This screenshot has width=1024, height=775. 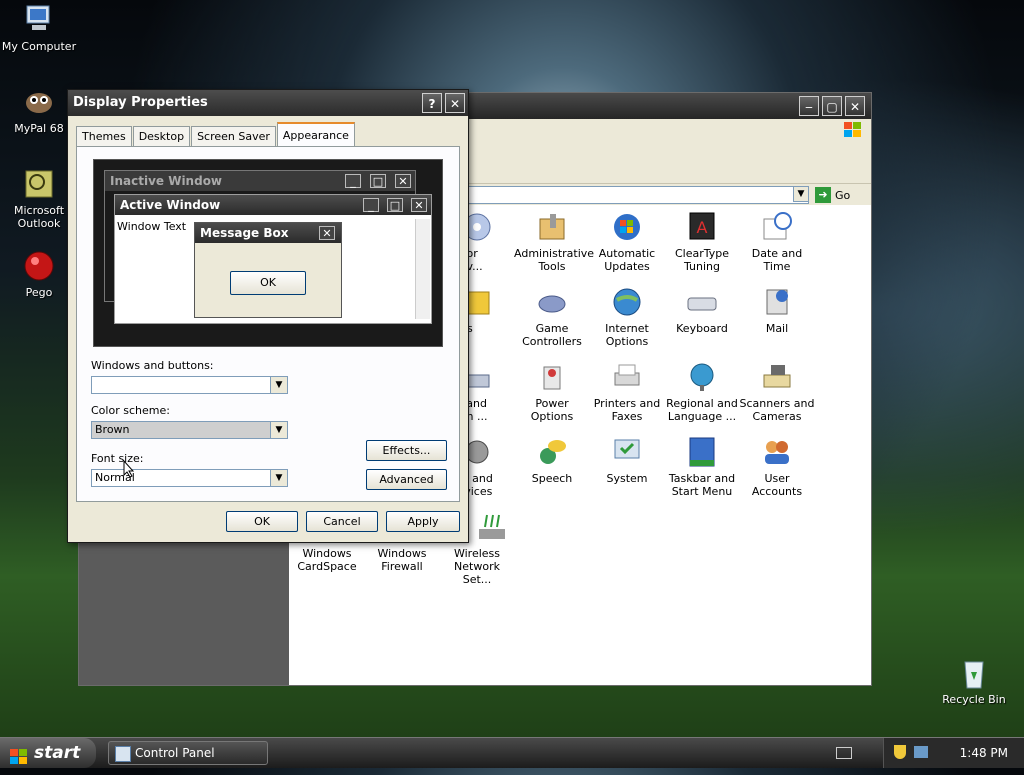 What do you see at coordinates (315, 134) in the screenshot?
I see `tab-appearance: Appearance` at bounding box center [315, 134].